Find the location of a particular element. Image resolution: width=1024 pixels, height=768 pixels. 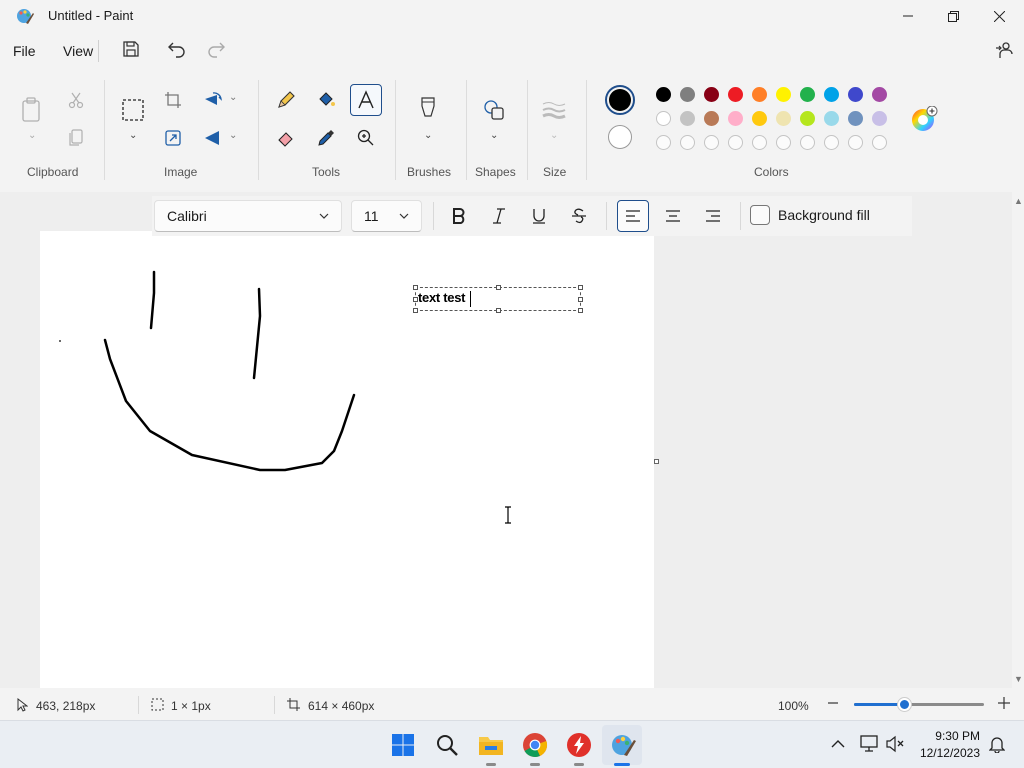

menu-view: View is located at coordinates (78, 51).